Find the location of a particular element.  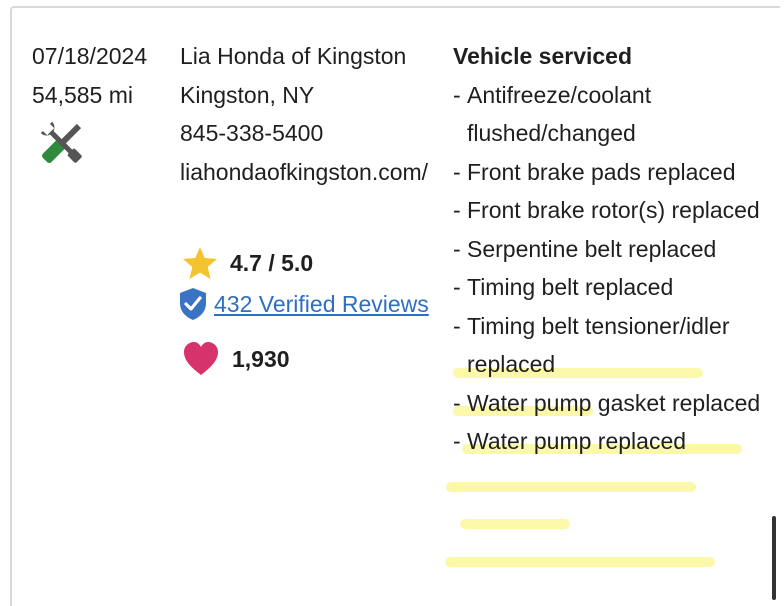

service-item-text: Water pump gasket replaced is located at coordinates (614, 402).